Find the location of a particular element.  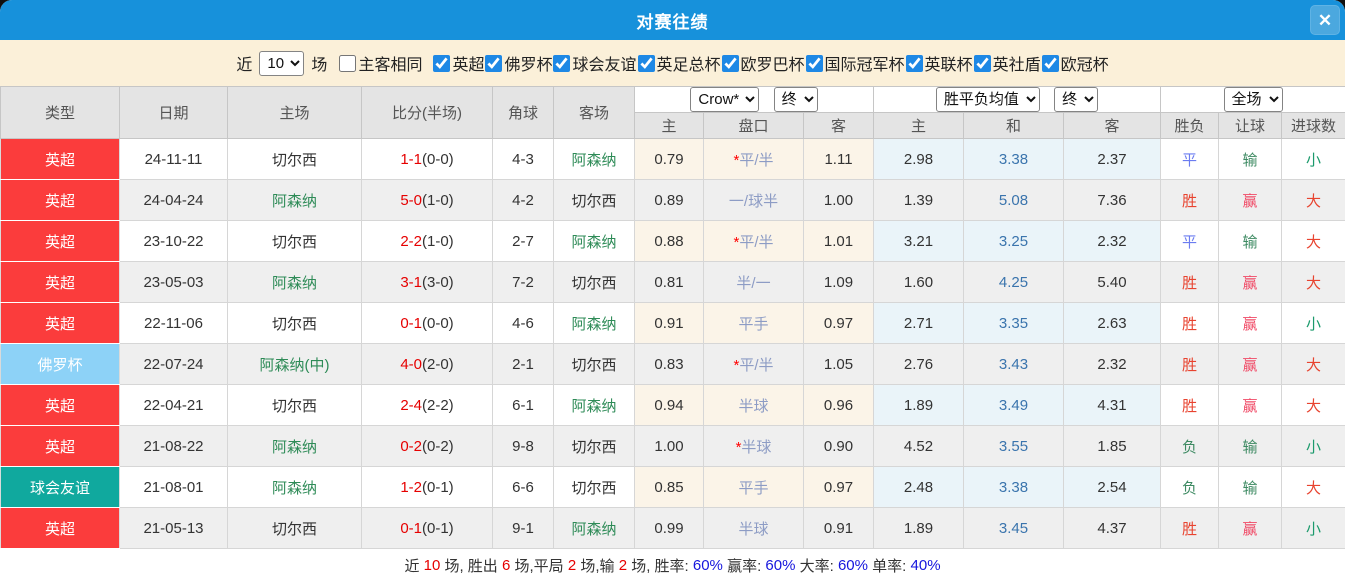

competition-filter: 佛罗杯 is located at coordinates (518, 63).